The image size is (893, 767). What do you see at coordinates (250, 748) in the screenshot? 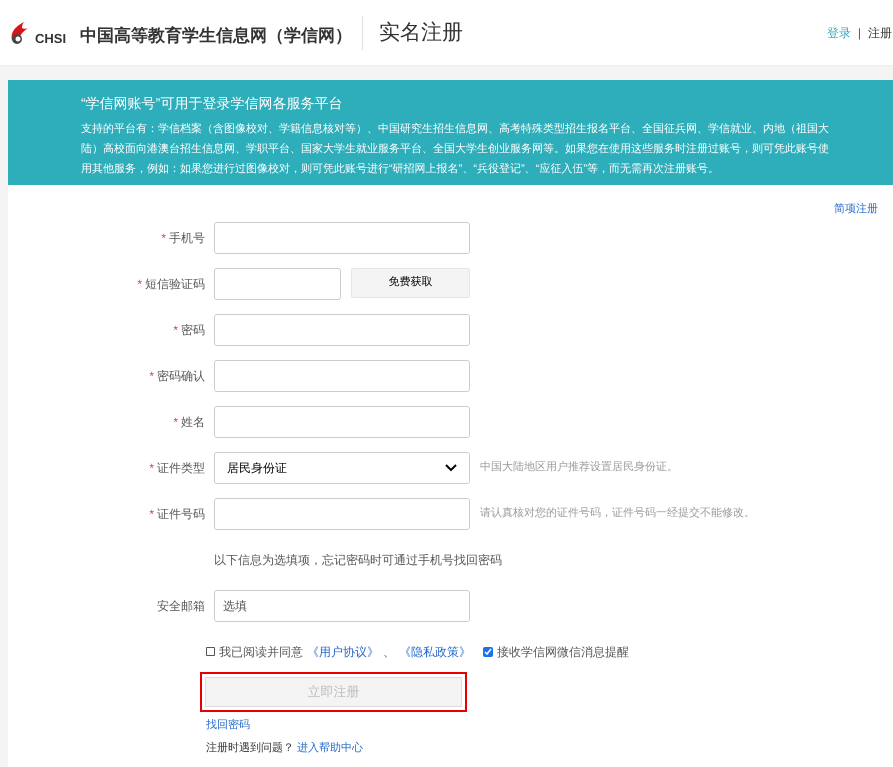
I see `help-text: 注册时遇到问题？` at bounding box center [250, 748].